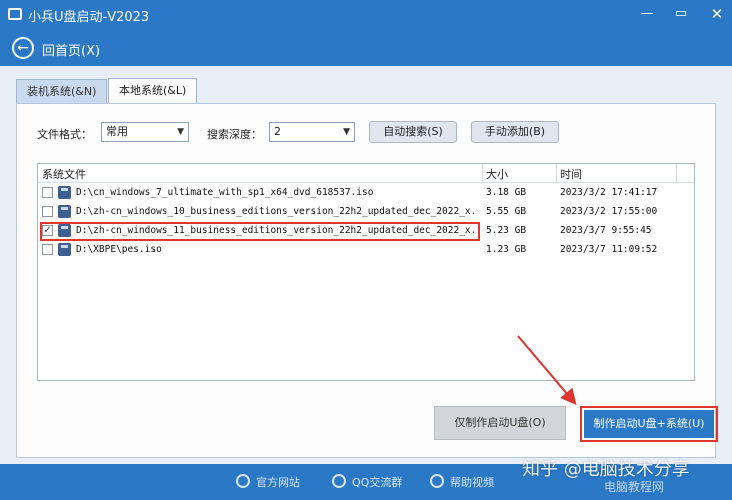  What do you see at coordinates (366, 173) in the screenshot?
I see `list-header: 系统文件 大小 时间` at bounding box center [366, 173].